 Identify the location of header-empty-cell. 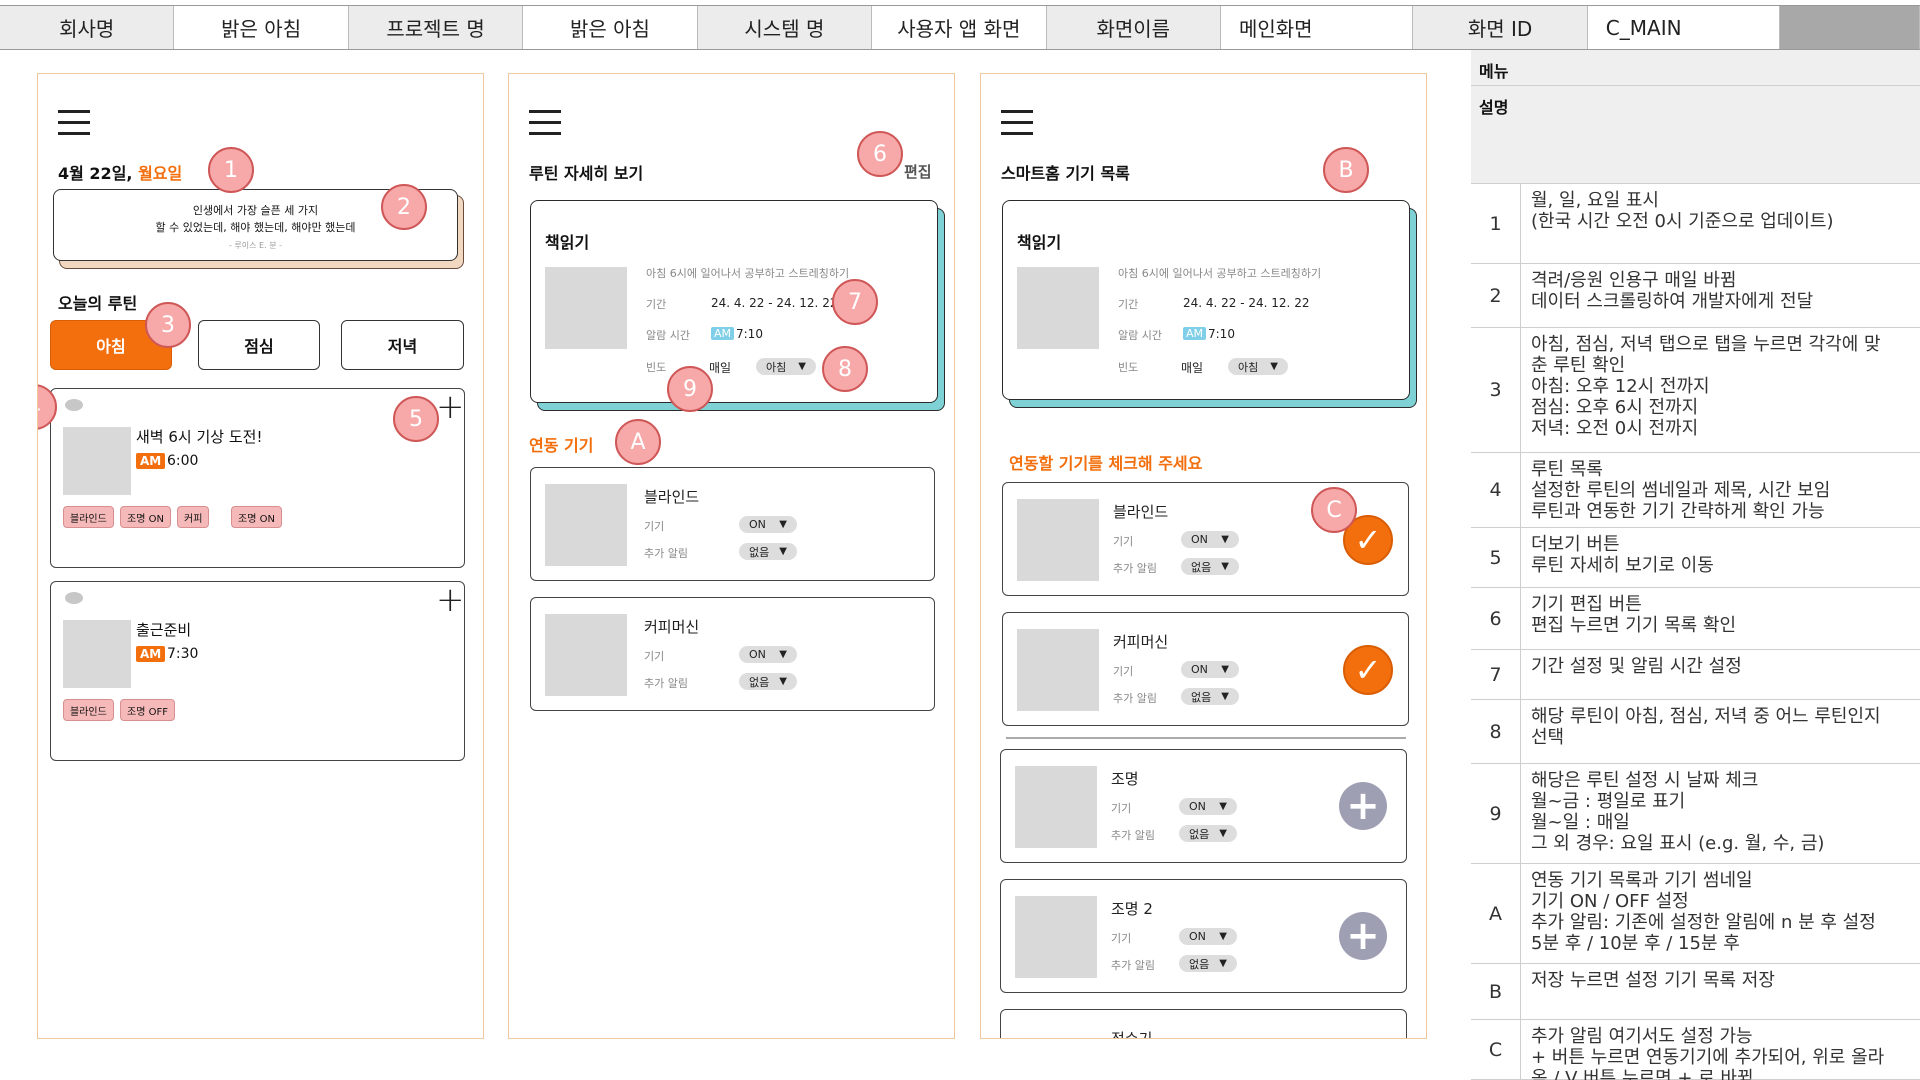
(1850, 27).